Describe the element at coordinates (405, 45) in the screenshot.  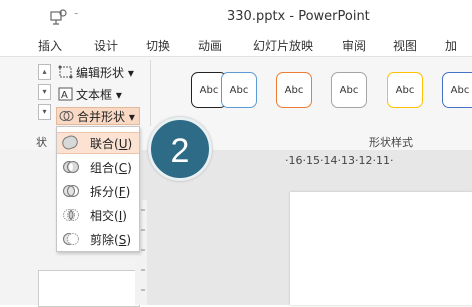
I see `tab-view: 视图` at that location.